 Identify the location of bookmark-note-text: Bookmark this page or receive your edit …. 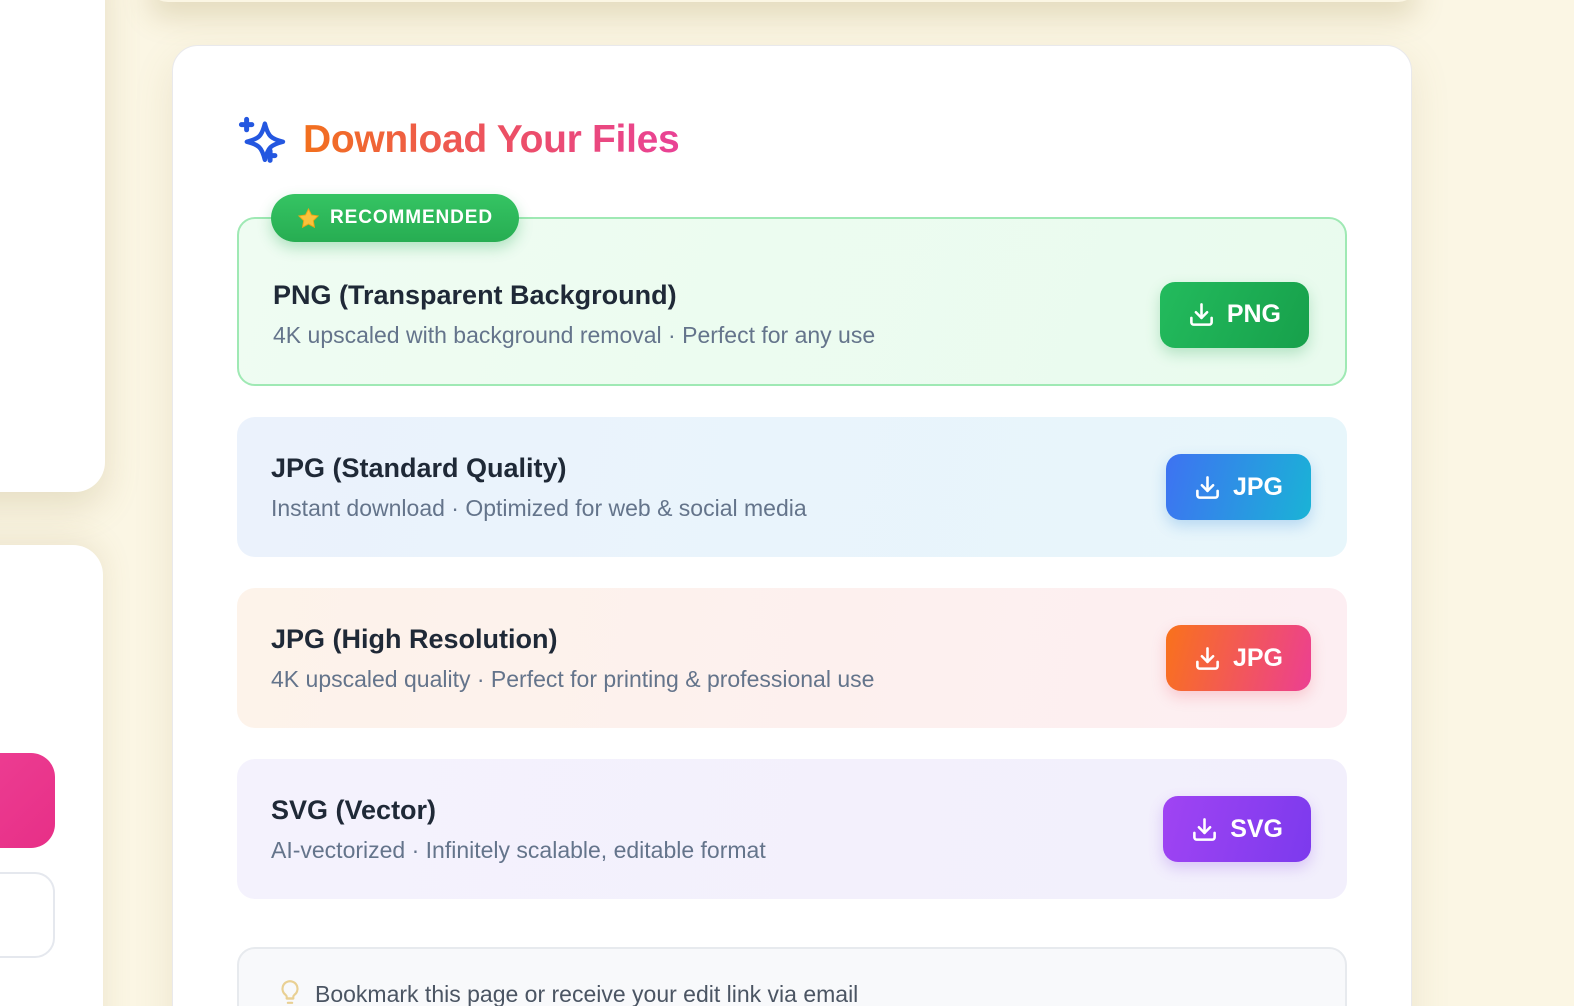
(587, 993).